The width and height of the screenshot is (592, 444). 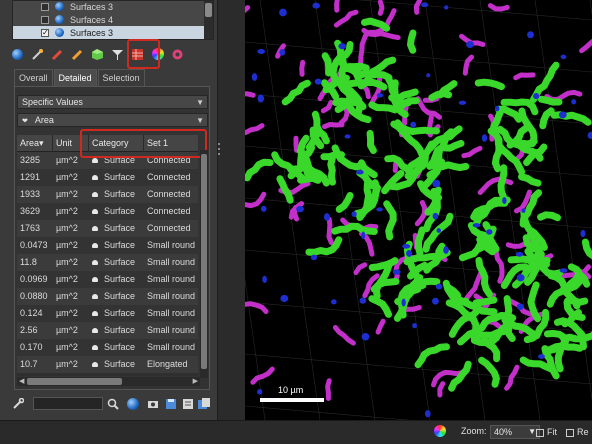 What do you see at coordinates (291, 390) in the screenshot?
I see `scale-bar-label: 10 µm` at bounding box center [291, 390].